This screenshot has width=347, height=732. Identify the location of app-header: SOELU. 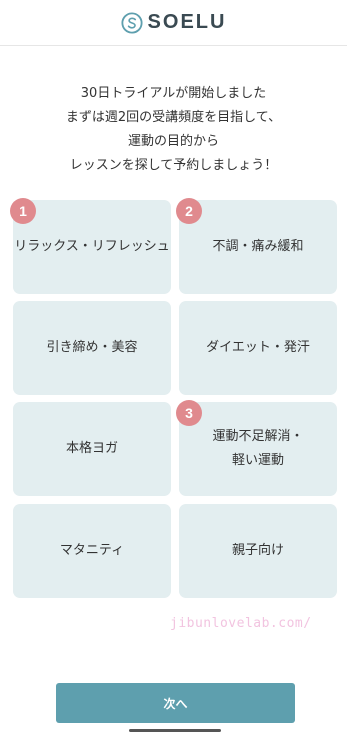
(173, 23).